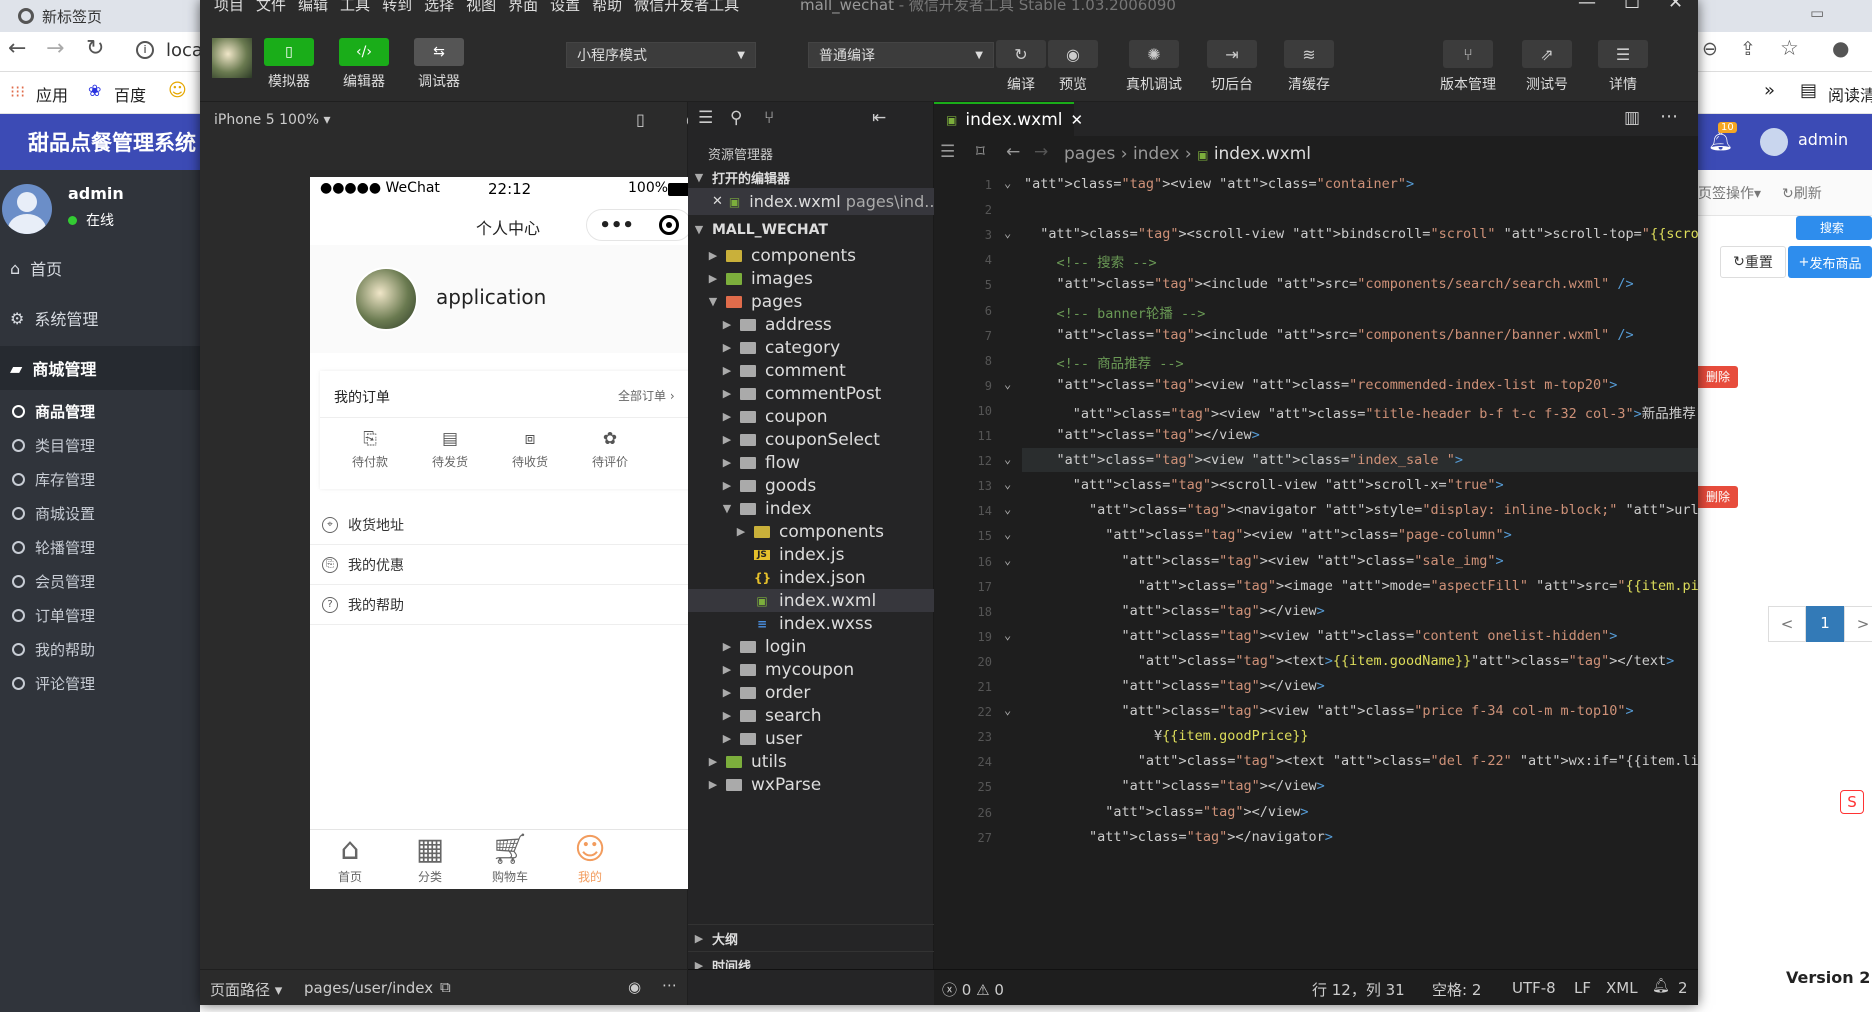  I want to click on open-editors-header: ▼ 打开的编辑器, so click(811, 177).